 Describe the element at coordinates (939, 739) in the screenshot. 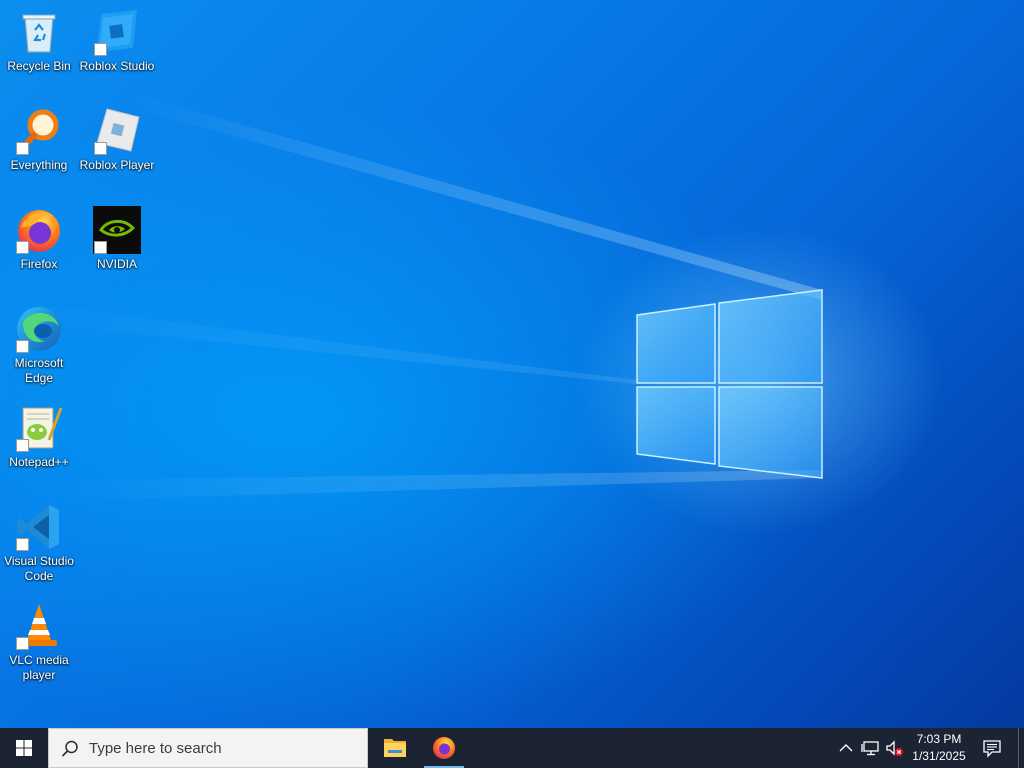

I see `clock-time: 7:03 PM` at that location.